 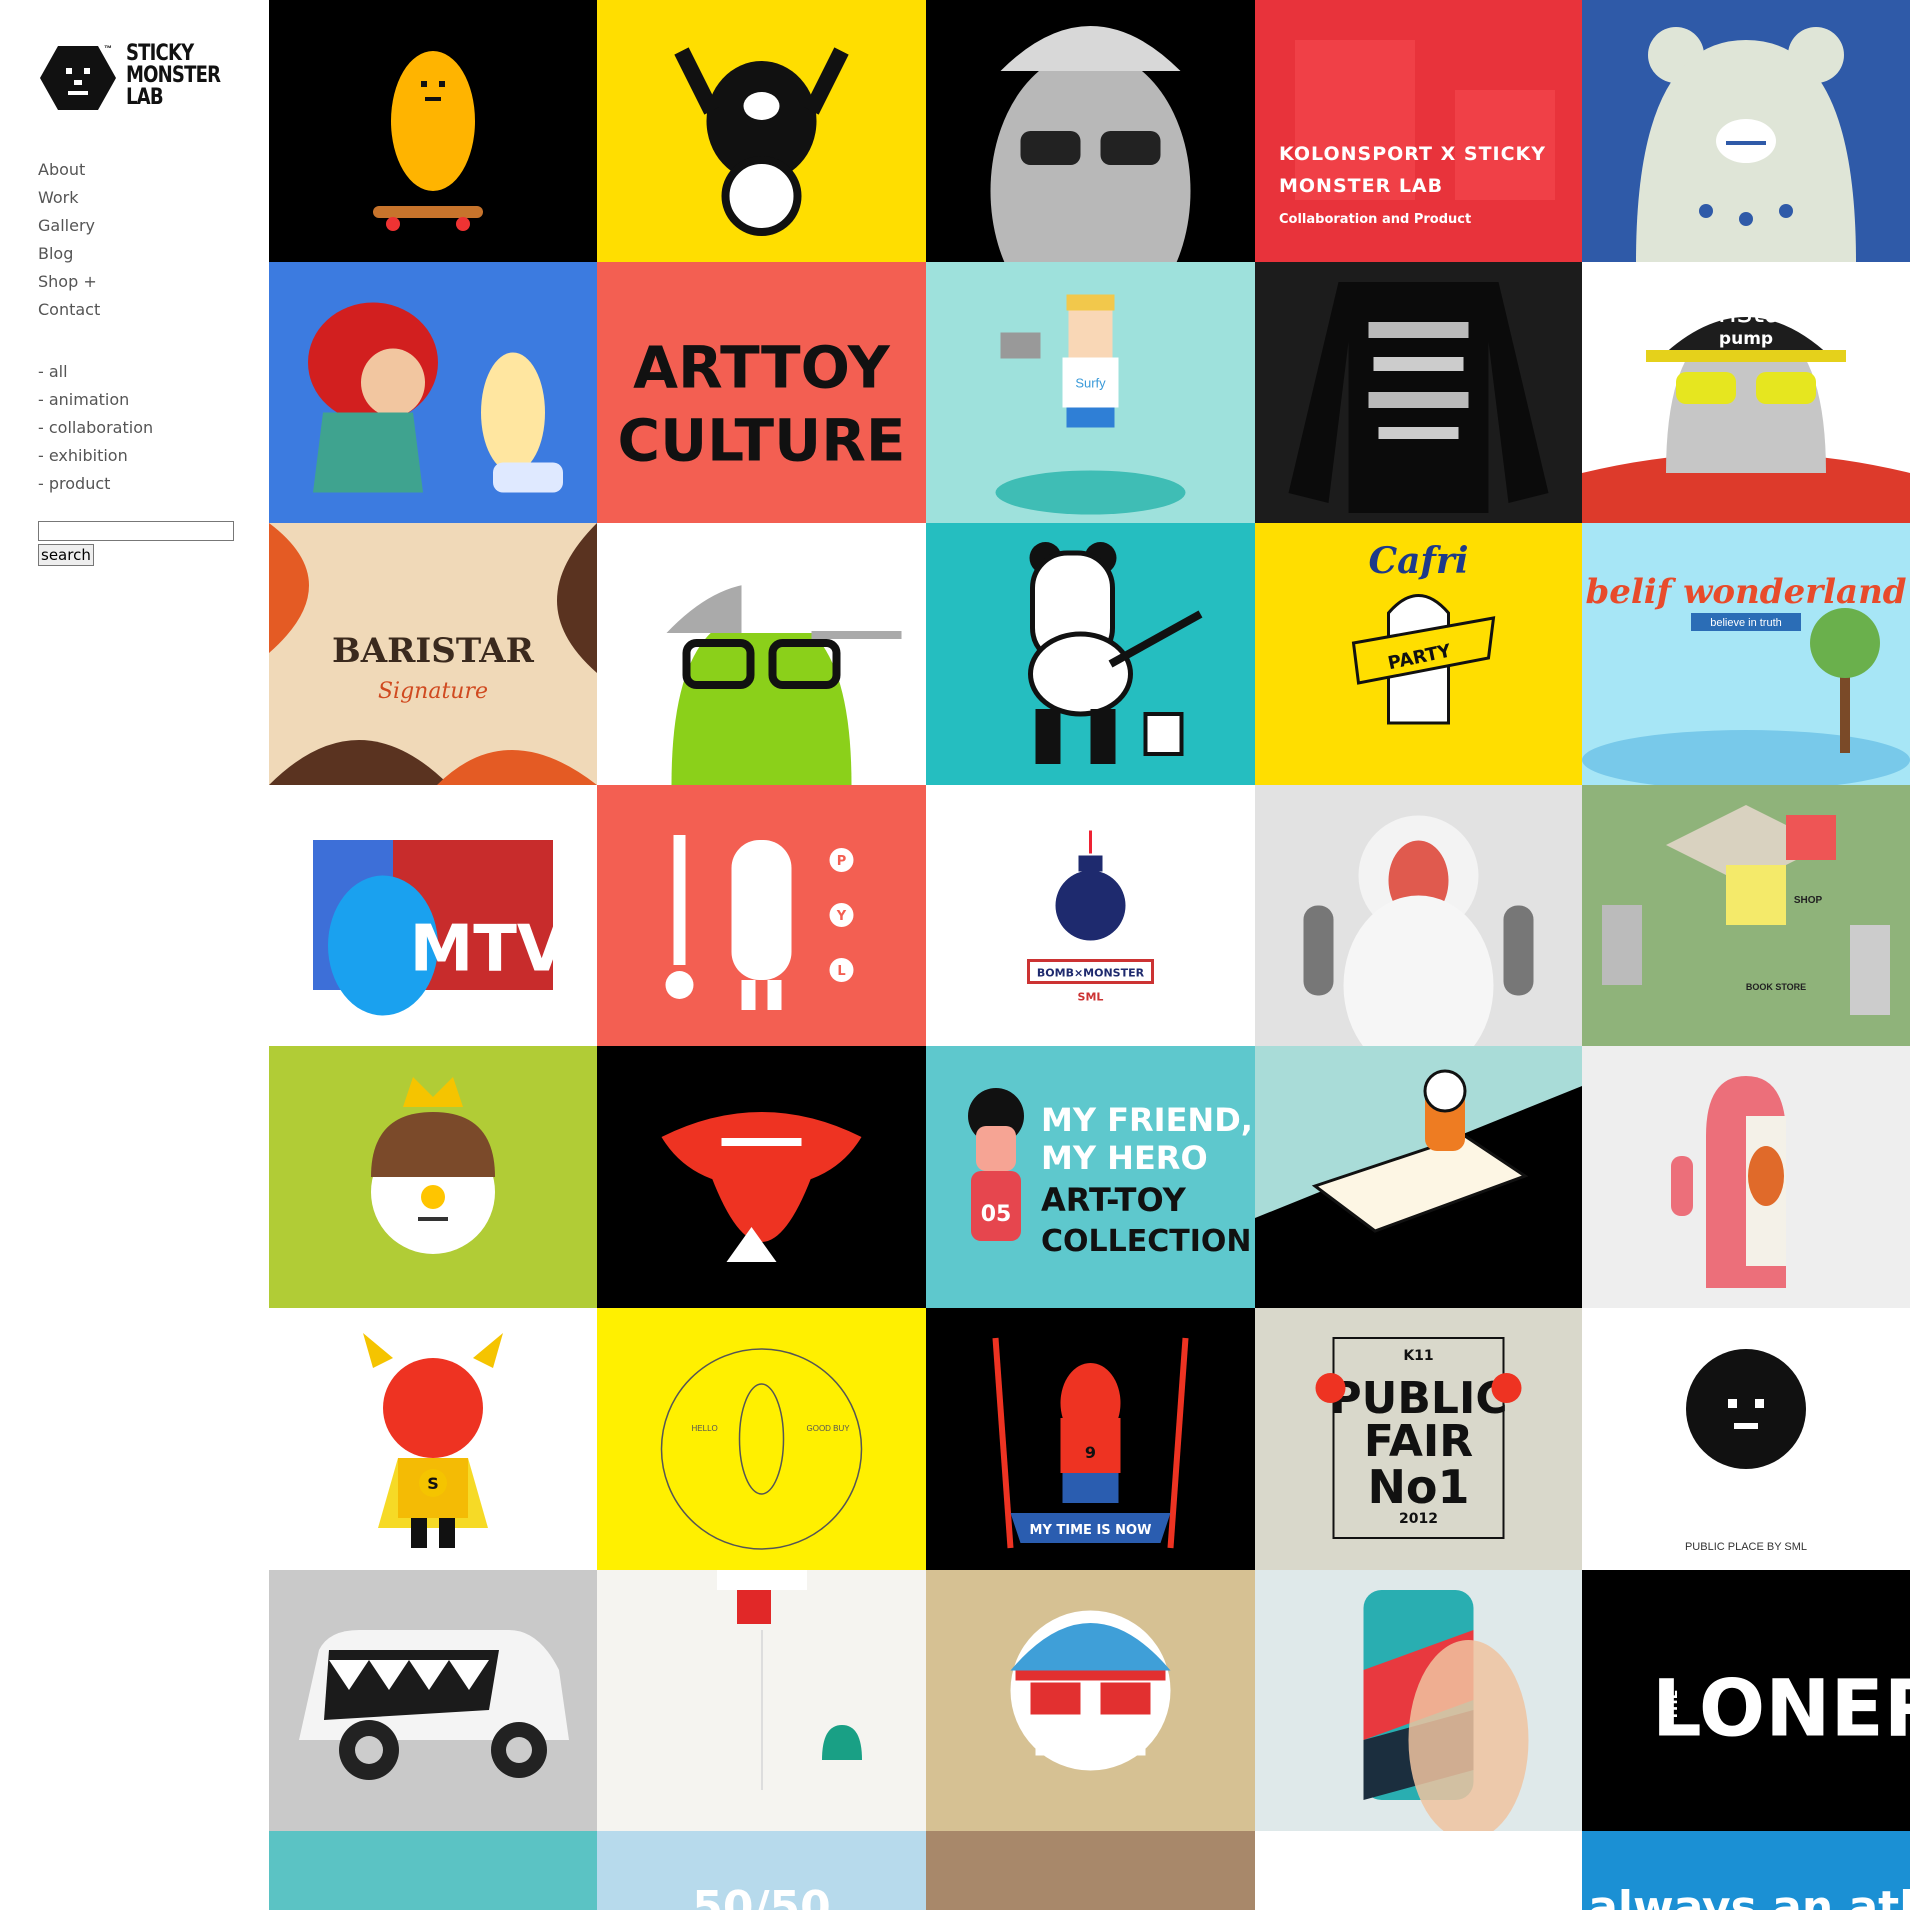 I want to click on partial-tile-icon: 50/50, so click(x=761, y=1896).